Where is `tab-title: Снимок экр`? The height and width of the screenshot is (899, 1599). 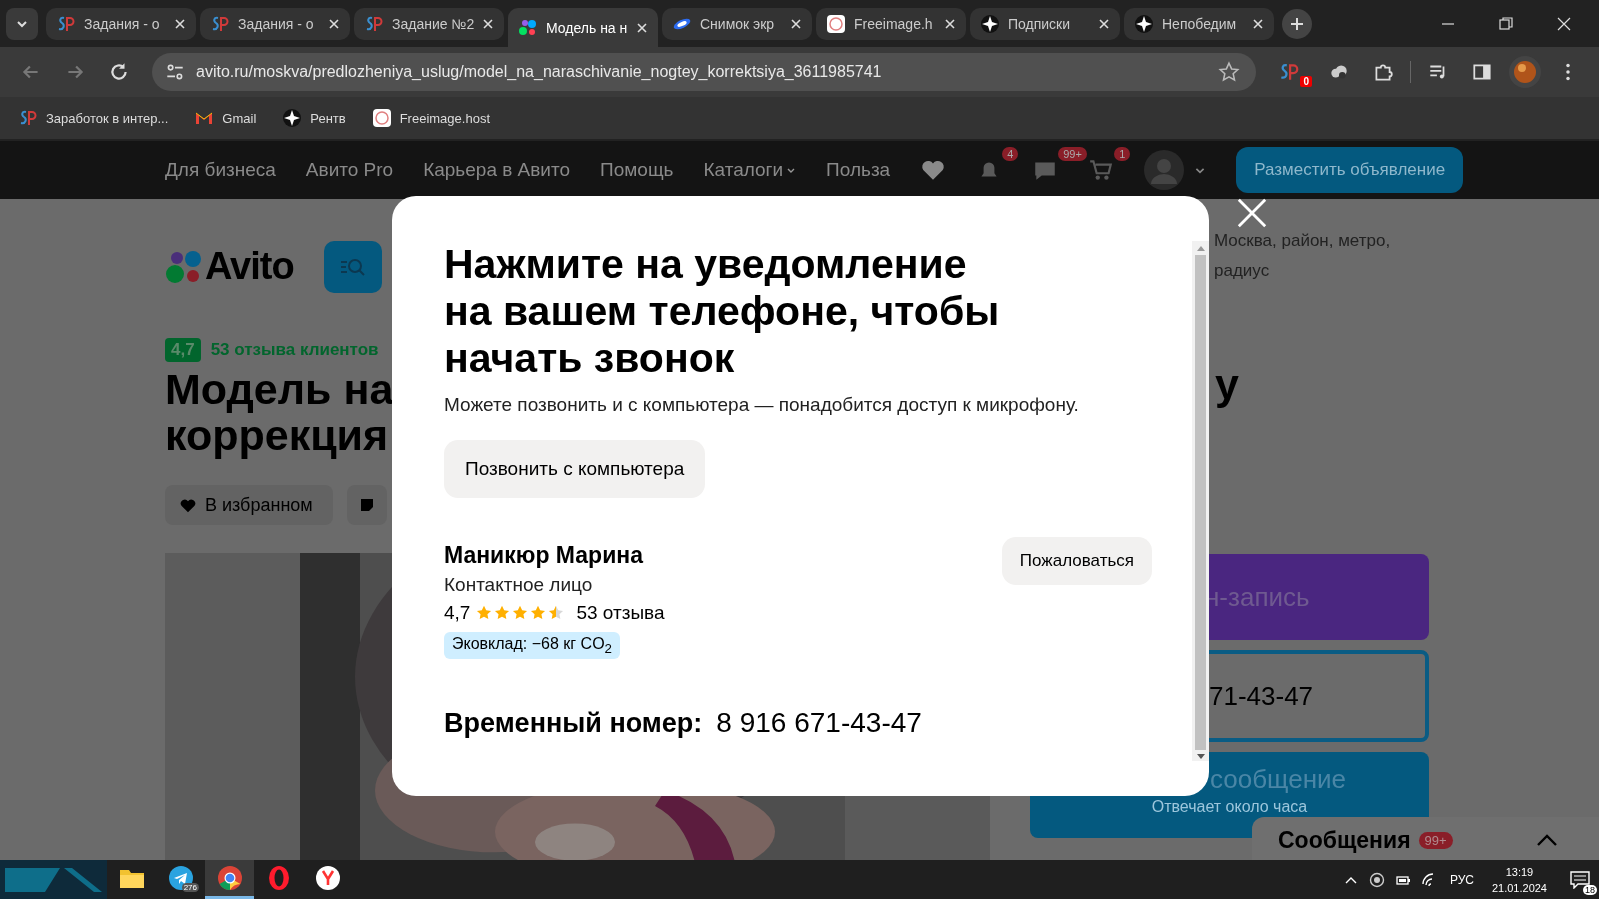
tab-title: Снимок экр is located at coordinates (738, 23).